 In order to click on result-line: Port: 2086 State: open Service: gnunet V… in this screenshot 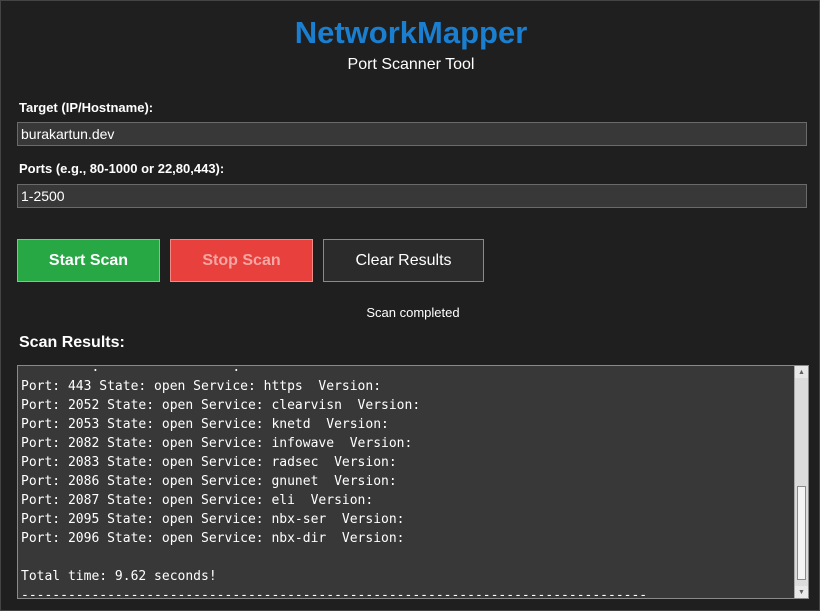, I will do `click(209, 481)`.